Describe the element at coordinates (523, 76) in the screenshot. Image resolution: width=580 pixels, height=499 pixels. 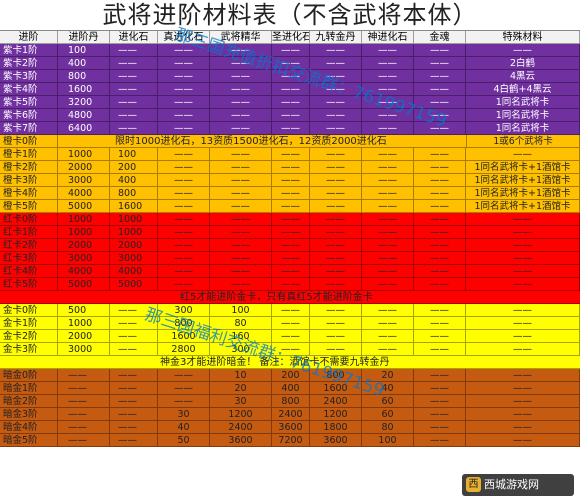
I see `table-cell: 4黑云` at that location.